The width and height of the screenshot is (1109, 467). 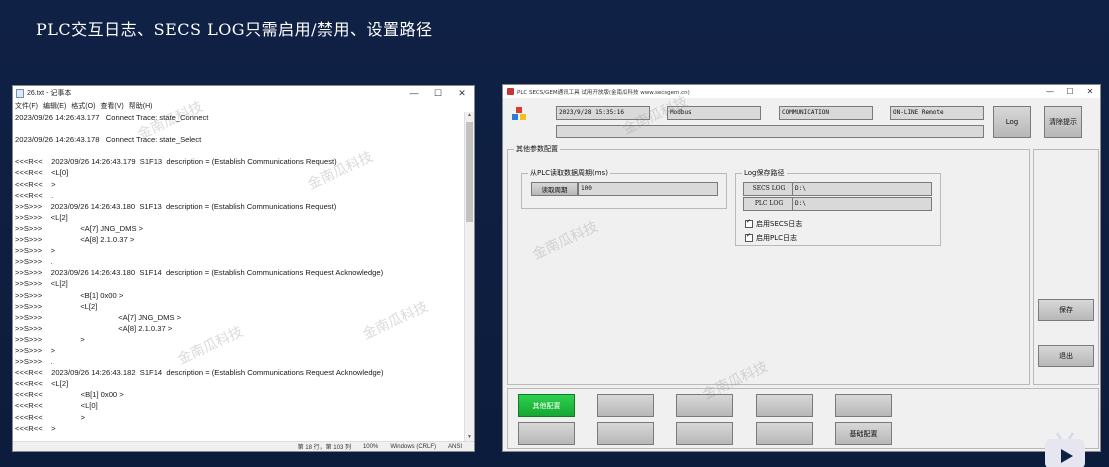 What do you see at coordinates (937, 113) in the screenshot?
I see `control-state-field: ON-LINE Remote` at bounding box center [937, 113].